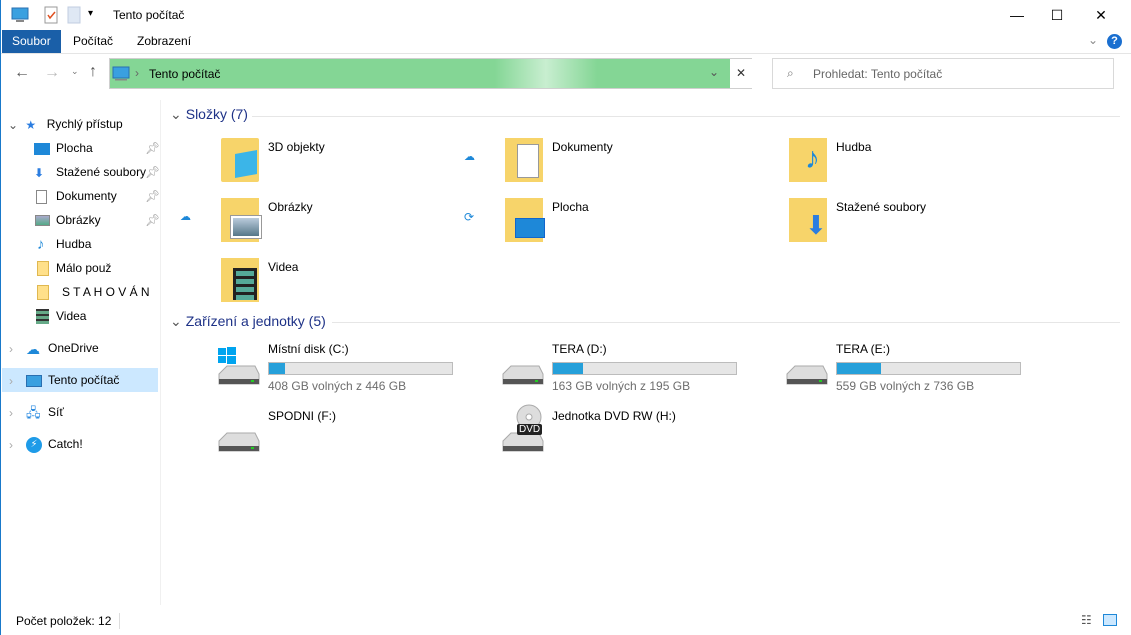 This screenshot has width=1131, height=635. Describe the element at coordinates (726, 322) in the screenshot. I see `divider` at that location.